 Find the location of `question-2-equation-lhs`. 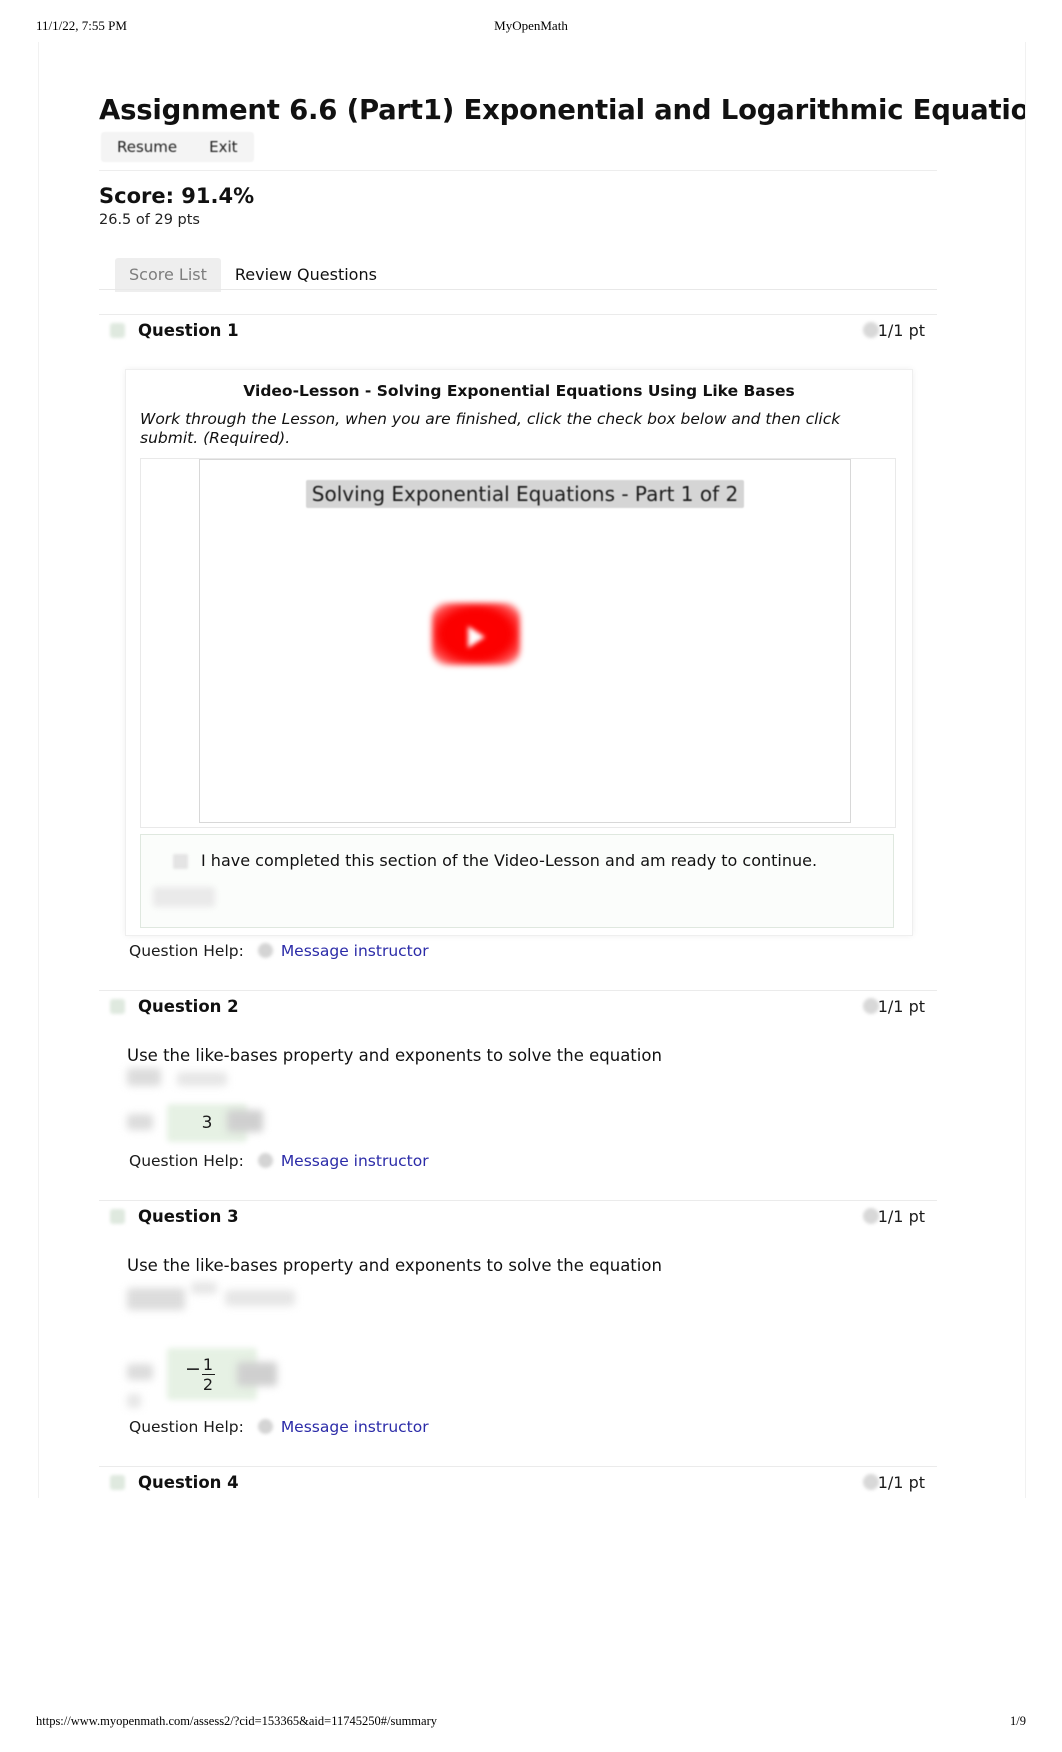

question-2-equation-lhs is located at coordinates (144, 1077).